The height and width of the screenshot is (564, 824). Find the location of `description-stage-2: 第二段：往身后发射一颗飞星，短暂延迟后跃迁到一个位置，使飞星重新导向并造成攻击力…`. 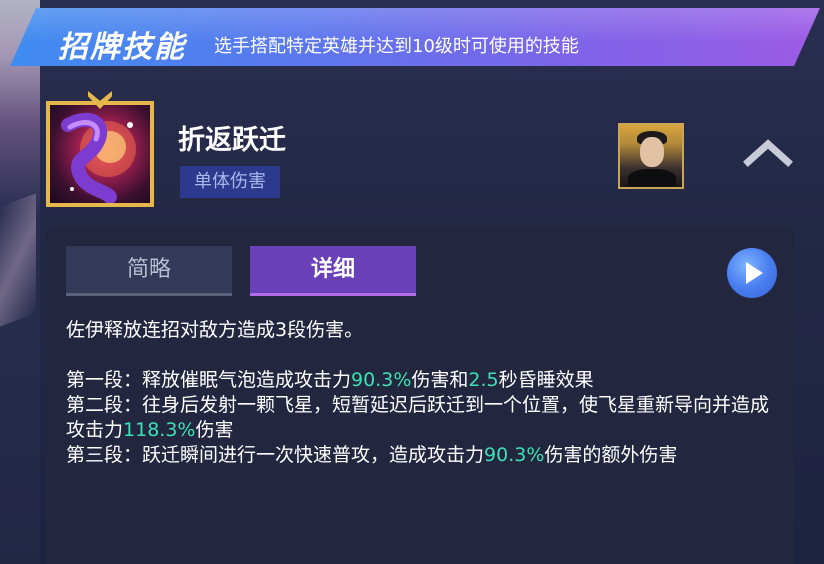

description-stage-2: 第二段：往身后发射一颗飞星，短暂延迟后跃迁到一个位置，使飞星重新导向并造成攻击力… is located at coordinates (418, 417).